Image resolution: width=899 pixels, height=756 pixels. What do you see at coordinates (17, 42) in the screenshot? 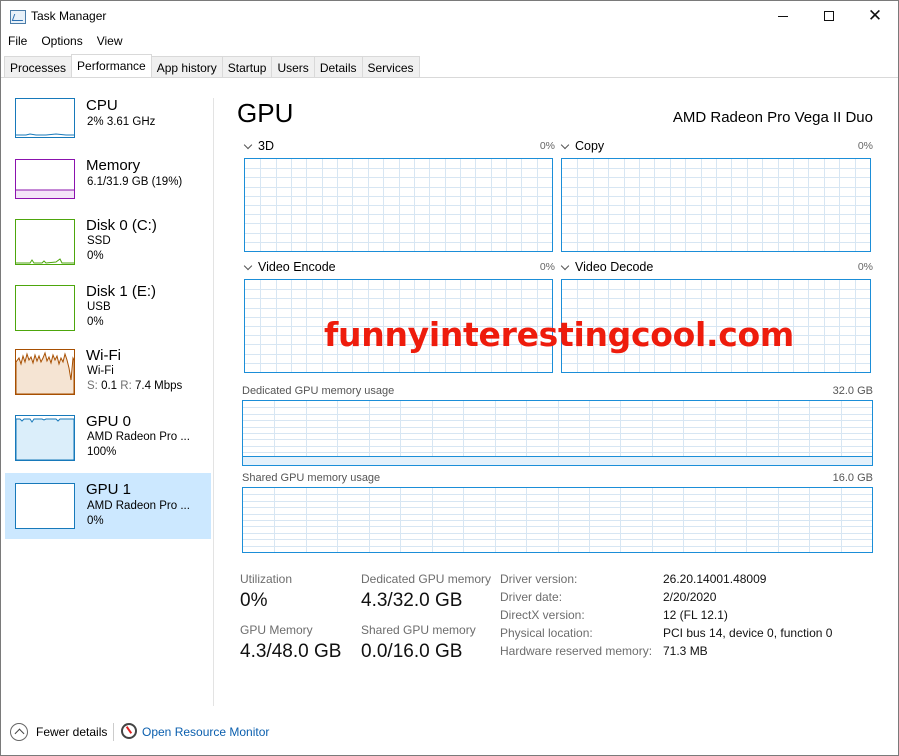
I see `menu-file: File` at bounding box center [17, 42].